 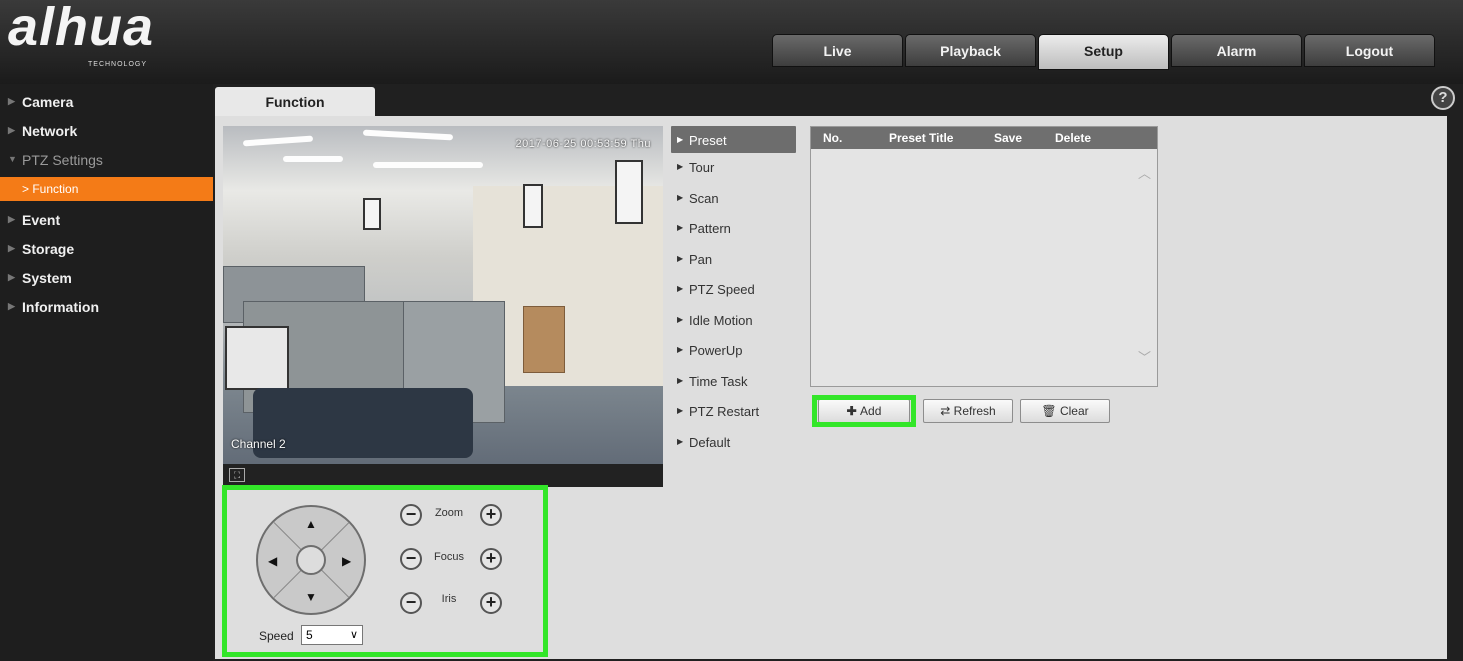 What do you see at coordinates (48, 249) in the screenshot?
I see `sidebar-item-label: Storage` at bounding box center [48, 249].